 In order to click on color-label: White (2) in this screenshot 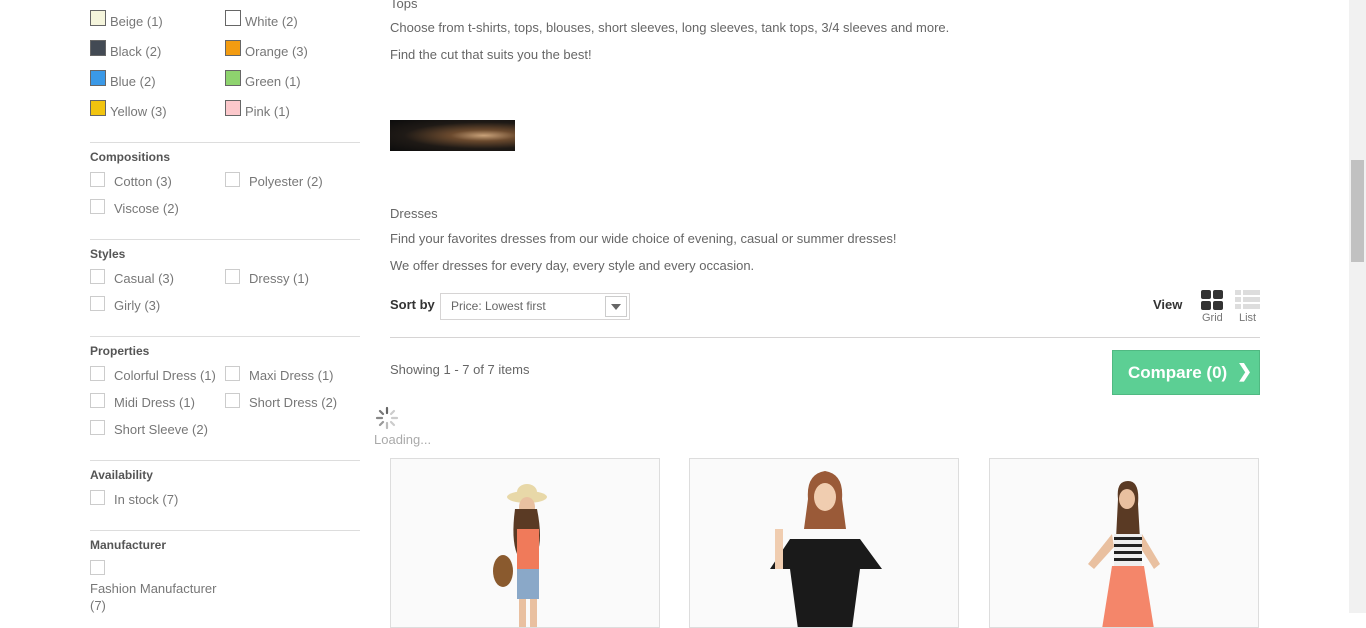, I will do `click(271, 21)`.